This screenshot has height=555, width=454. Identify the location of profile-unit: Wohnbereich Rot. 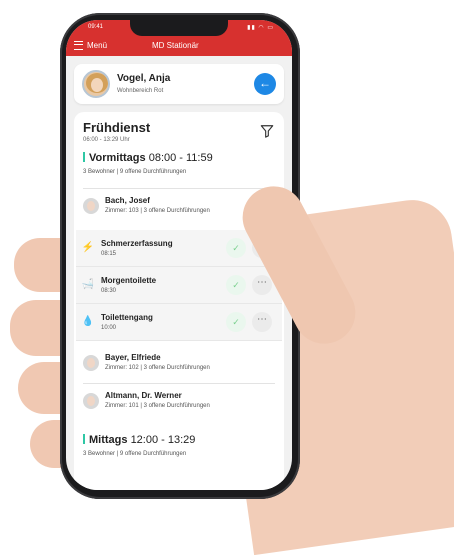
(140, 91).